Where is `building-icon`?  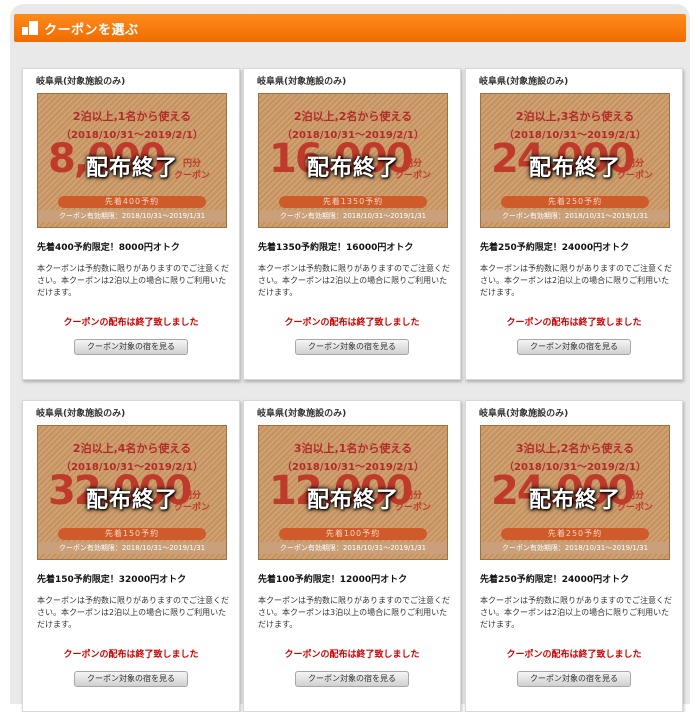
building-icon is located at coordinates (30, 28).